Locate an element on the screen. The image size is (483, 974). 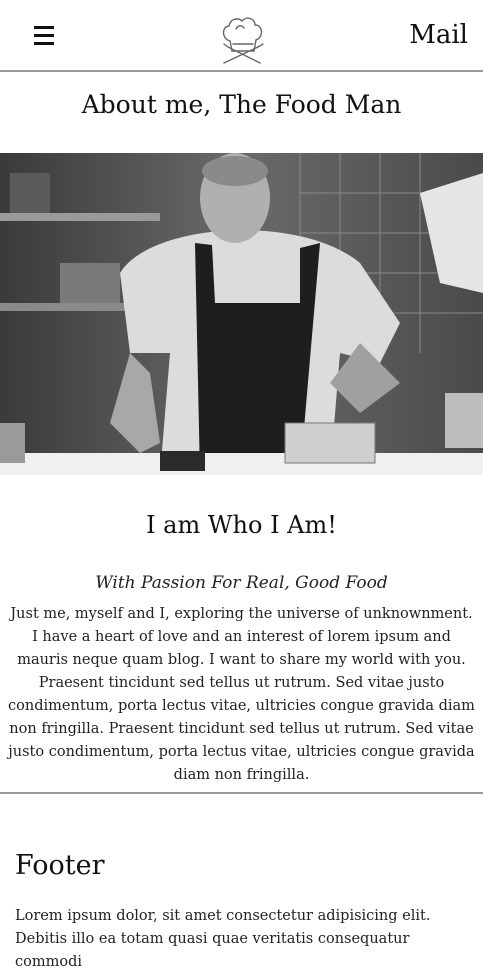
about-heading: I am Who I Am! is located at coordinates (241, 525).